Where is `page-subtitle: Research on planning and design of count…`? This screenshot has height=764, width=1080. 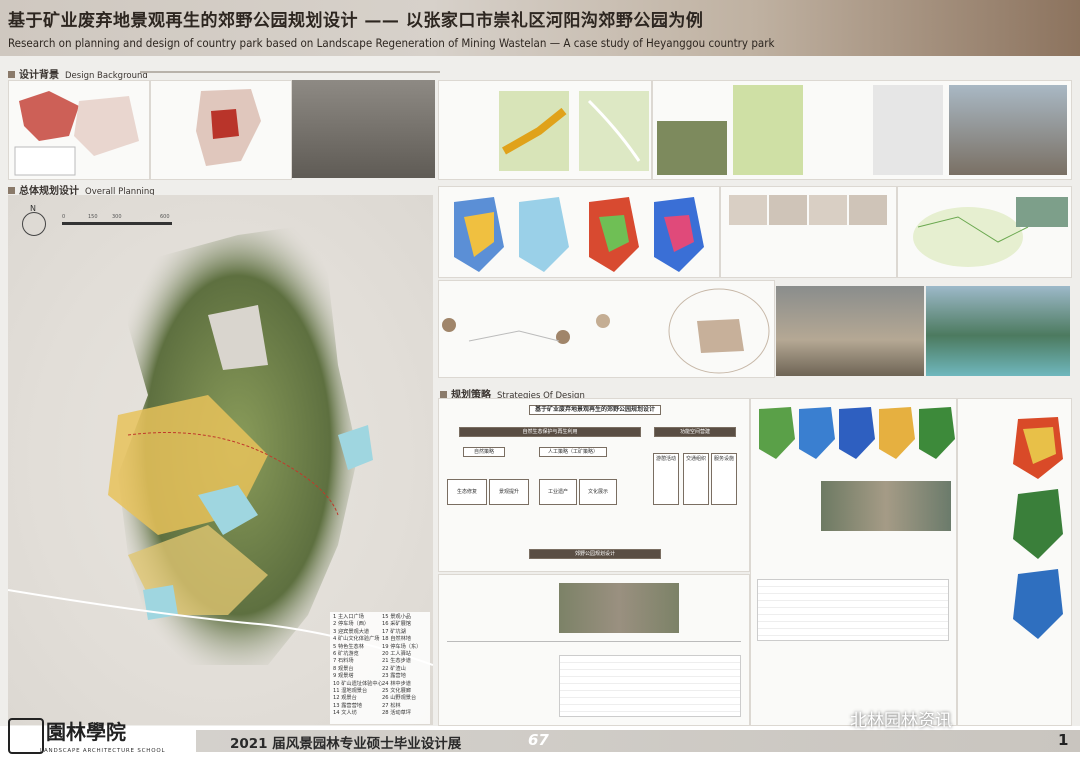
page-subtitle: Research on planning and design of count… is located at coordinates (391, 43).